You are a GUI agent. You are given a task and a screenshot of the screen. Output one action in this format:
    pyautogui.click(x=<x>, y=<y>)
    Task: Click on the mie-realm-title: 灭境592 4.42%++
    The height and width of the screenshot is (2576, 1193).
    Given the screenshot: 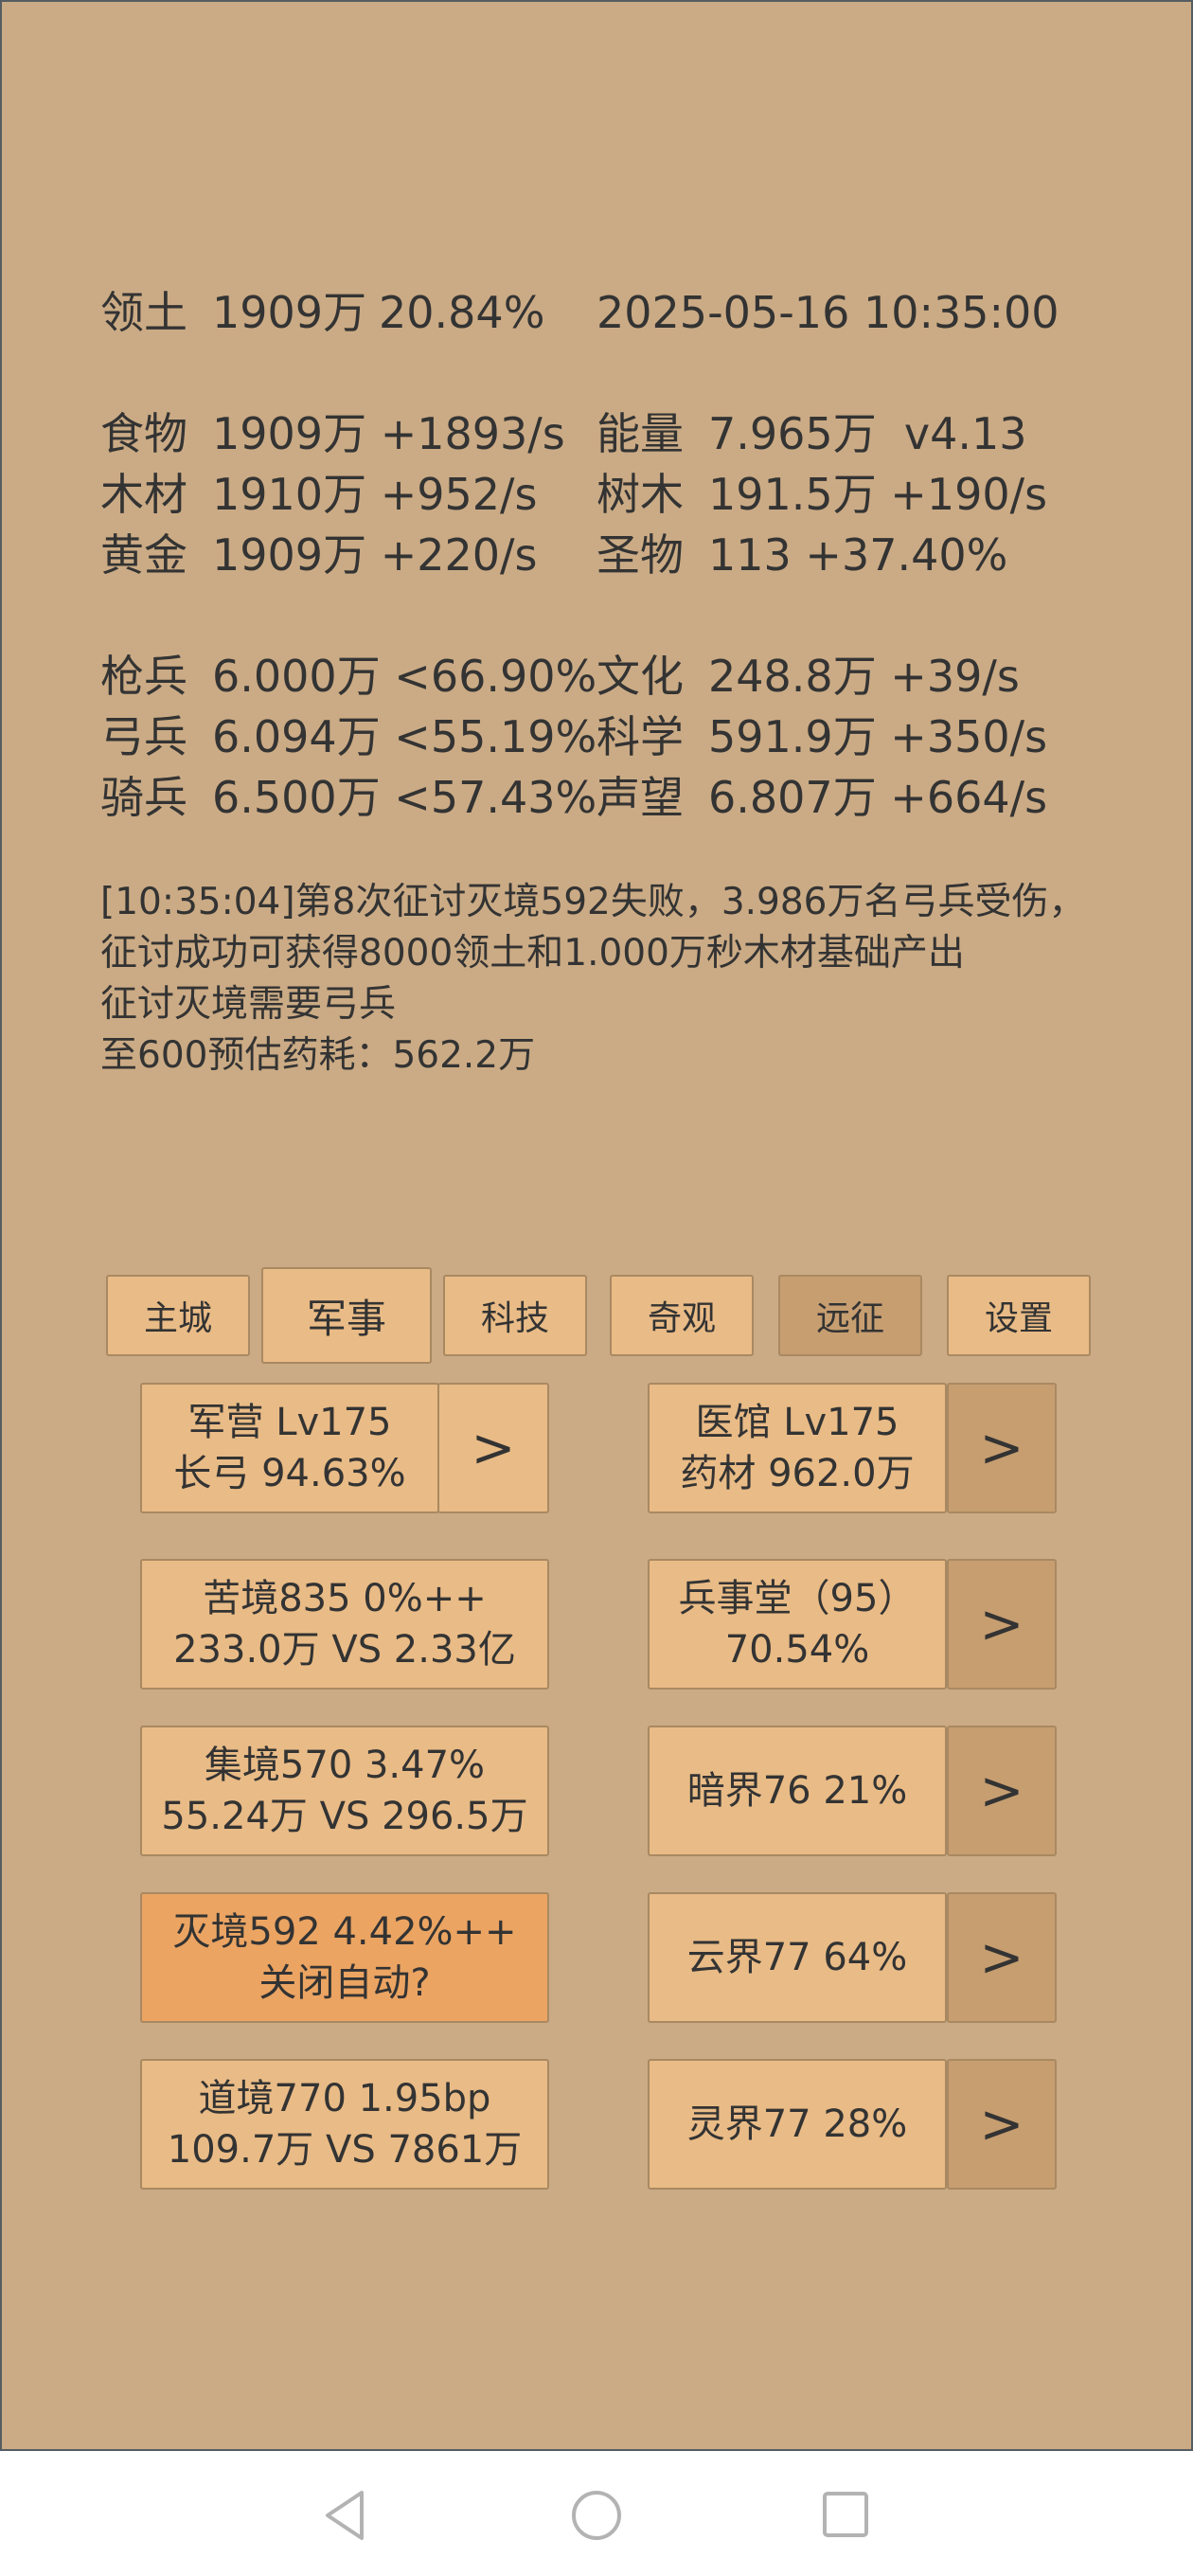 What is the action you would take?
    pyautogui.click(x=344, y=1932)
    